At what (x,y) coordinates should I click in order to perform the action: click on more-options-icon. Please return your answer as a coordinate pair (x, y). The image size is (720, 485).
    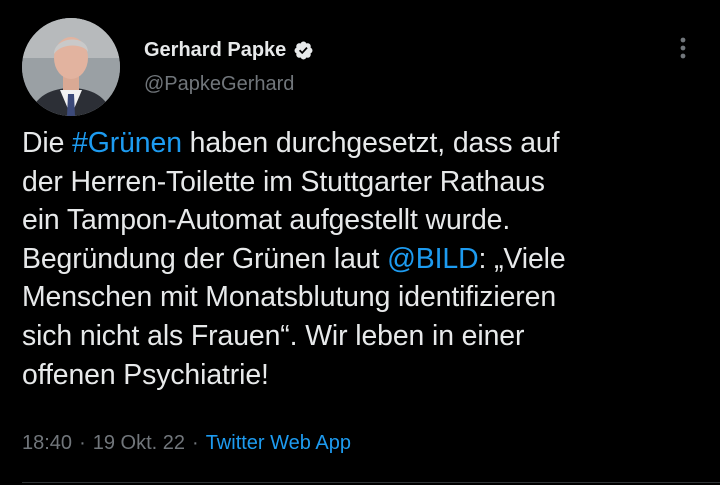
    Looking at the image, I should click on (683, 48).